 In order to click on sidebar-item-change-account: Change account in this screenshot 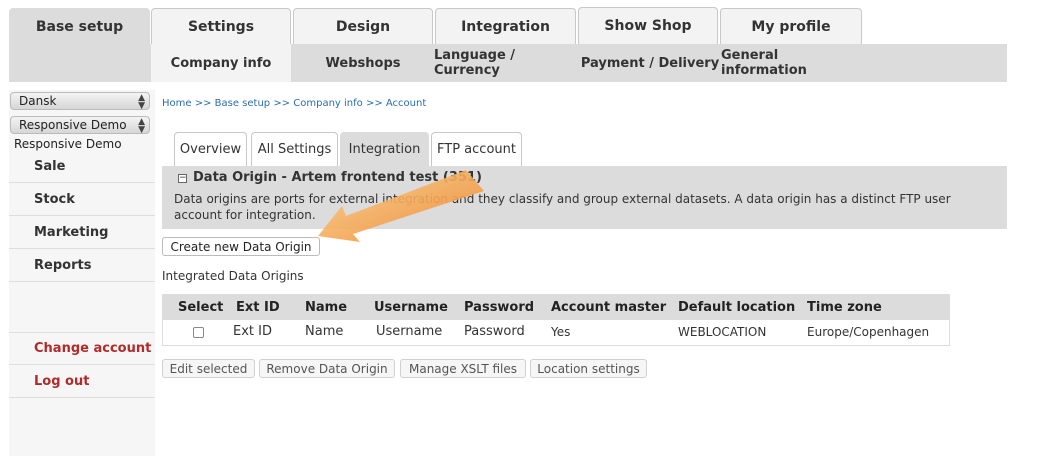, I will do `click(82, 348)`.